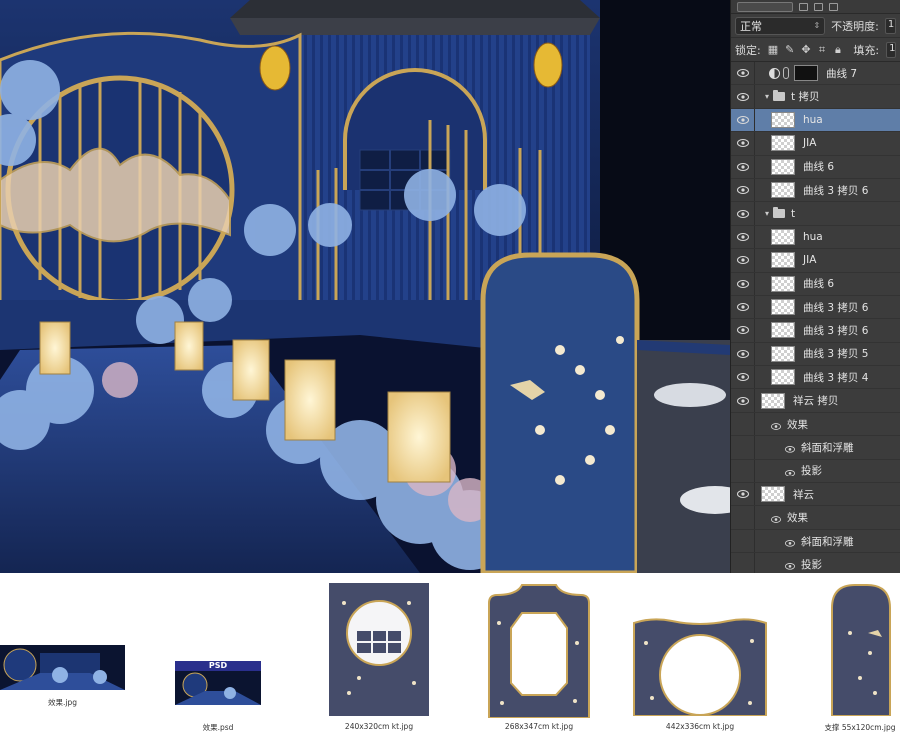 The height and width of the screenshot is (733, 900). I want to click on round-window-panel-thumbnail, so click(700, 667).